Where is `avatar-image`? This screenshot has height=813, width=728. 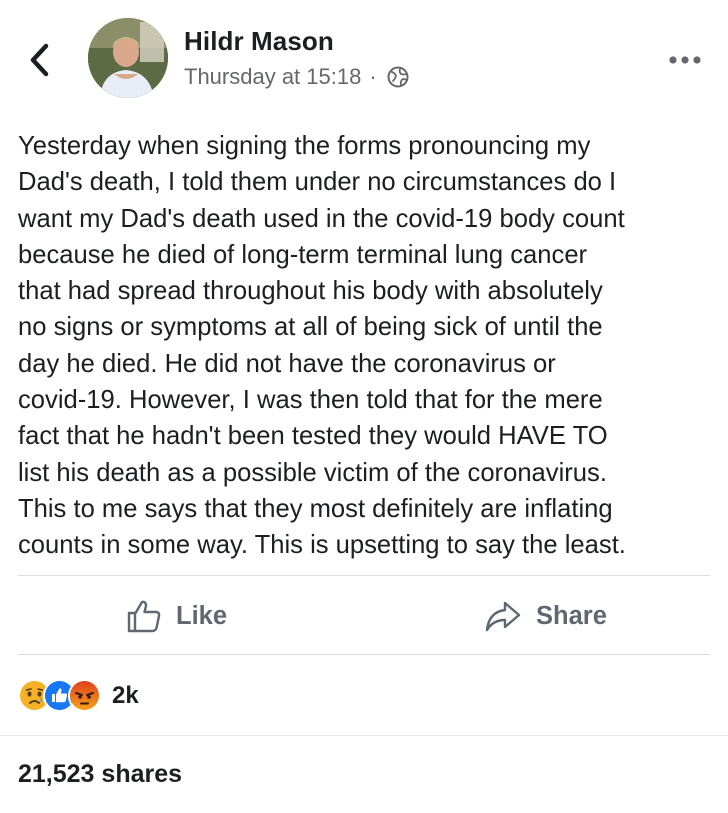
avatar-image is located at coordinates (128, 58).